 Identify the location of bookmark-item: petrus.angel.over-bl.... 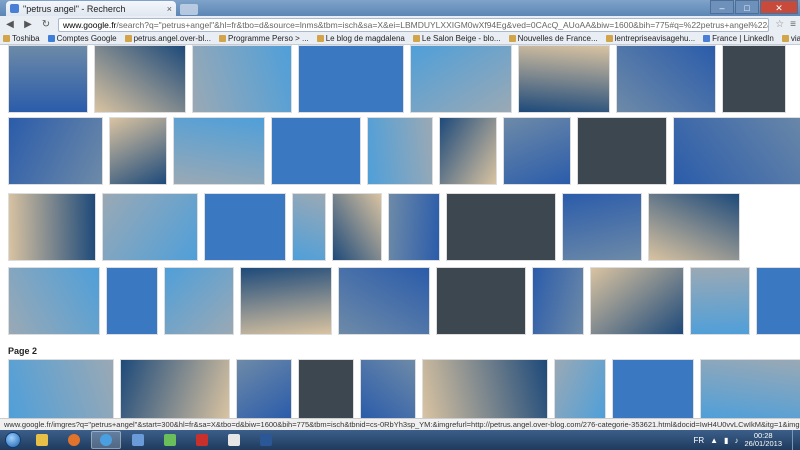
(167, 38).